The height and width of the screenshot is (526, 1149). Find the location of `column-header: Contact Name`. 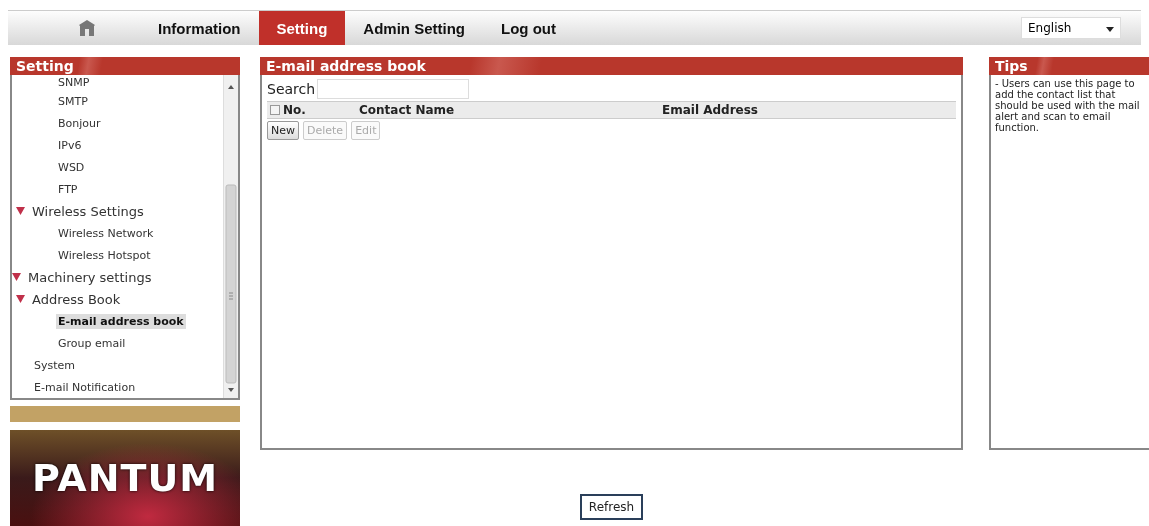

column-header: Contact Name is located at coordinates (407, 110).